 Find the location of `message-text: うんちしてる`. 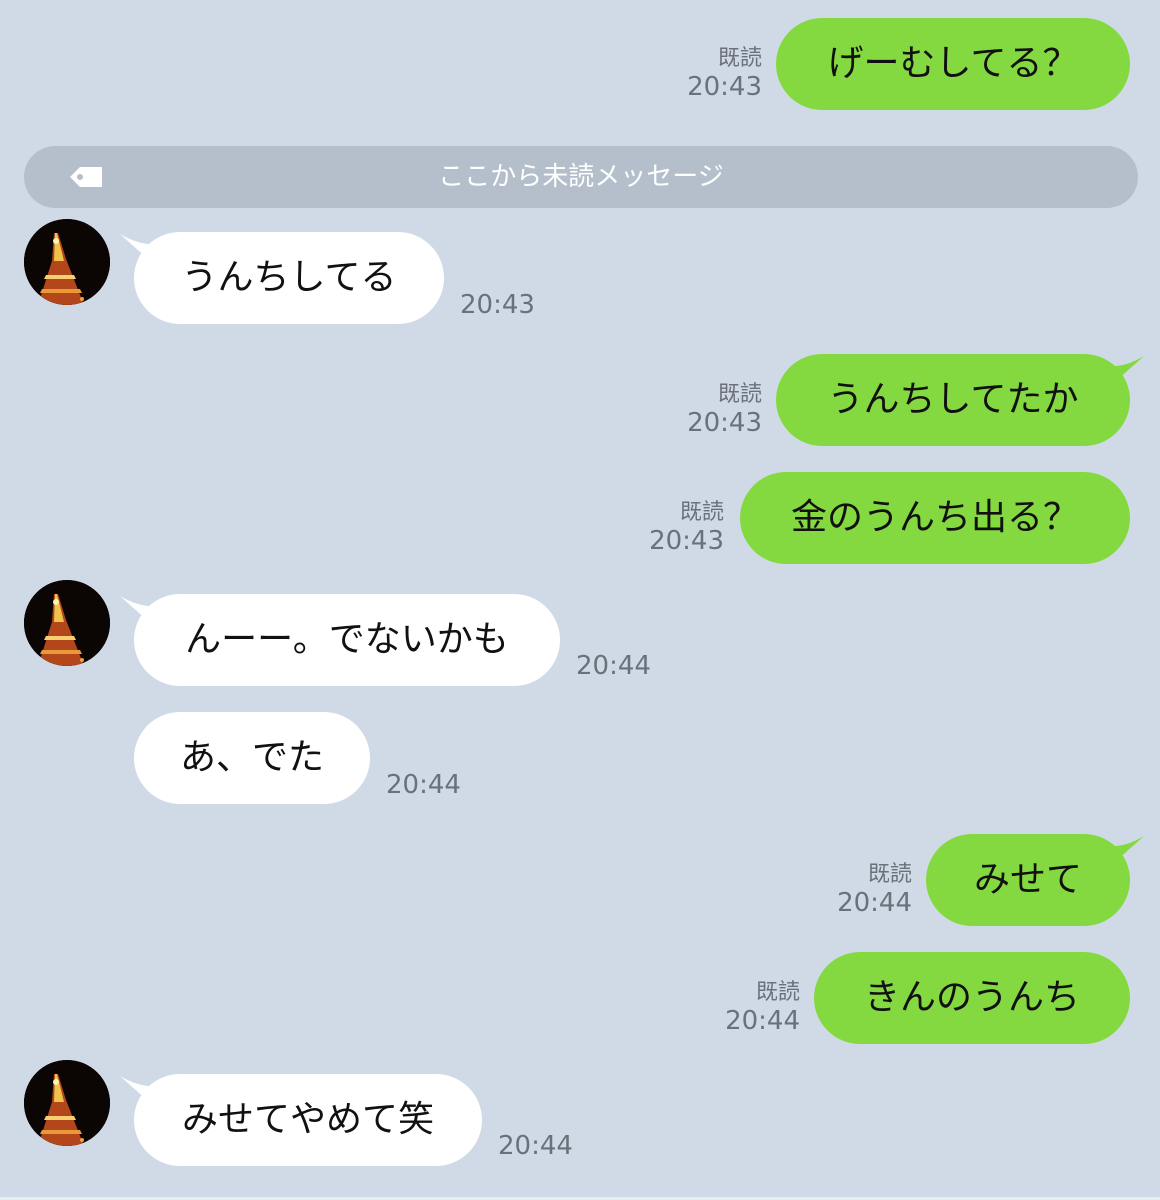

message-text: うんちしてる is located at coordinates (289, 277).